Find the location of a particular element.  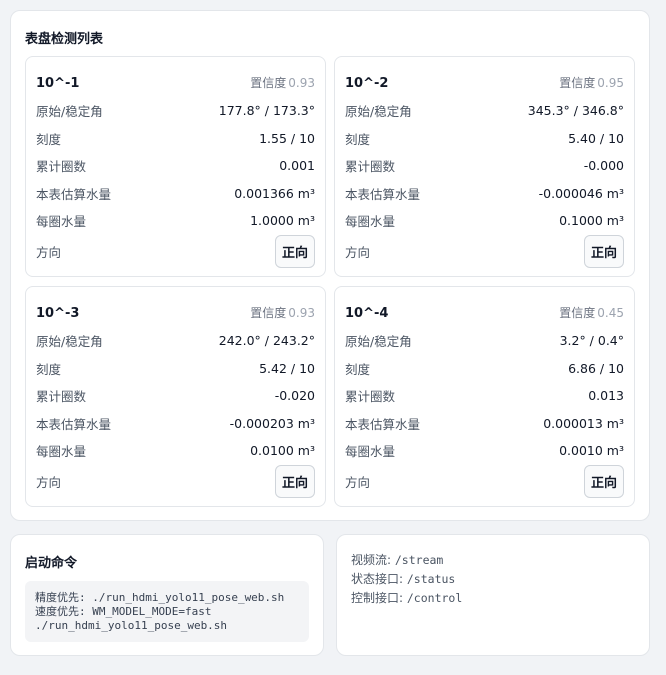

scale-row: 刻度 5.42 / 10 is located at coordinates (175, 369).